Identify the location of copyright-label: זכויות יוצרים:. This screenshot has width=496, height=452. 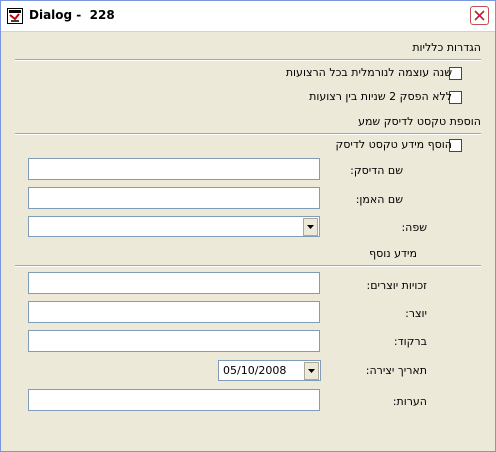
(396, 285).